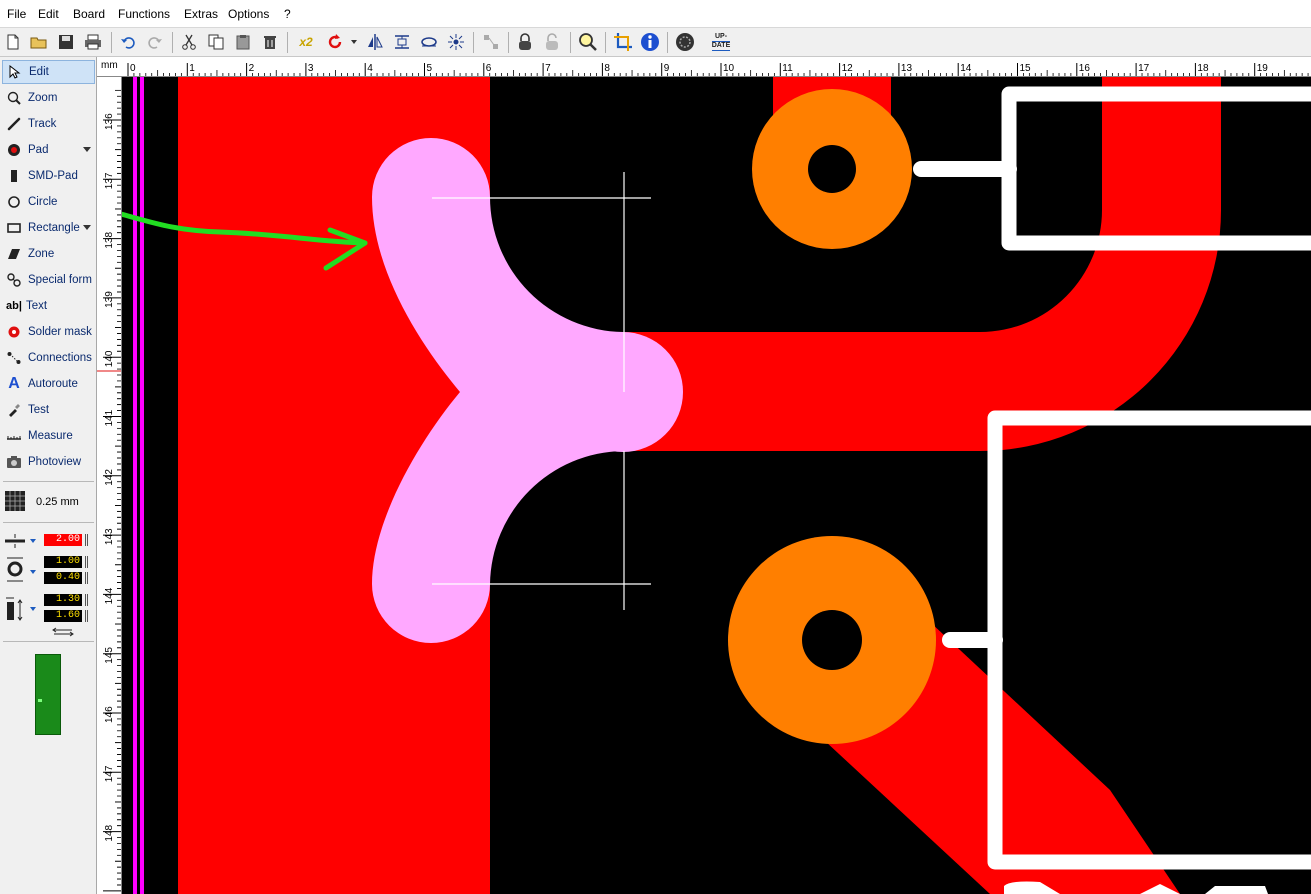 This screenshot has height=894, width=1311. What do you see at coordinates (33, 572) in the screenshot?
I see `pad-diameter-dropdown-icon` at bounding box center [33, 572].